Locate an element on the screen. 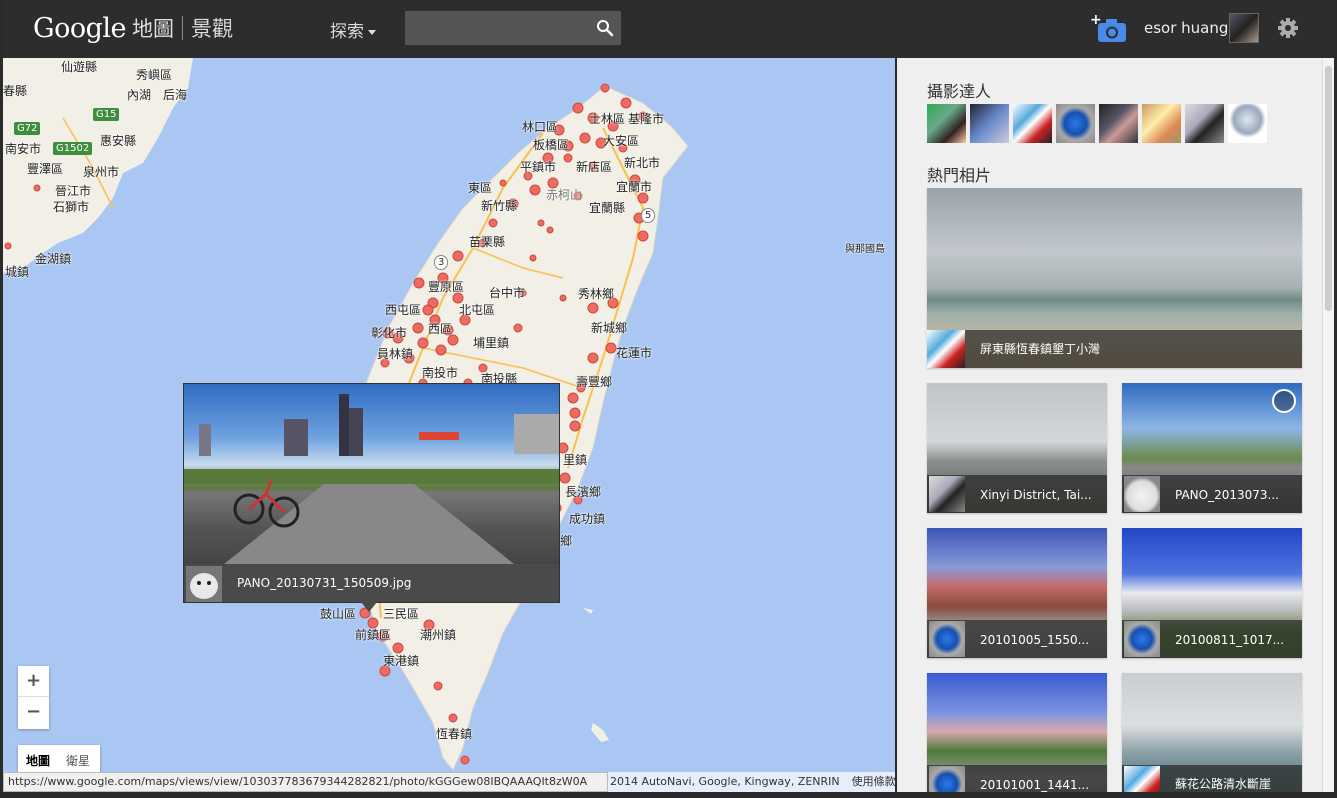 This screenshot has width=1337, height=798. map-label: 成功鎮 is located at coordinates (587, 519).